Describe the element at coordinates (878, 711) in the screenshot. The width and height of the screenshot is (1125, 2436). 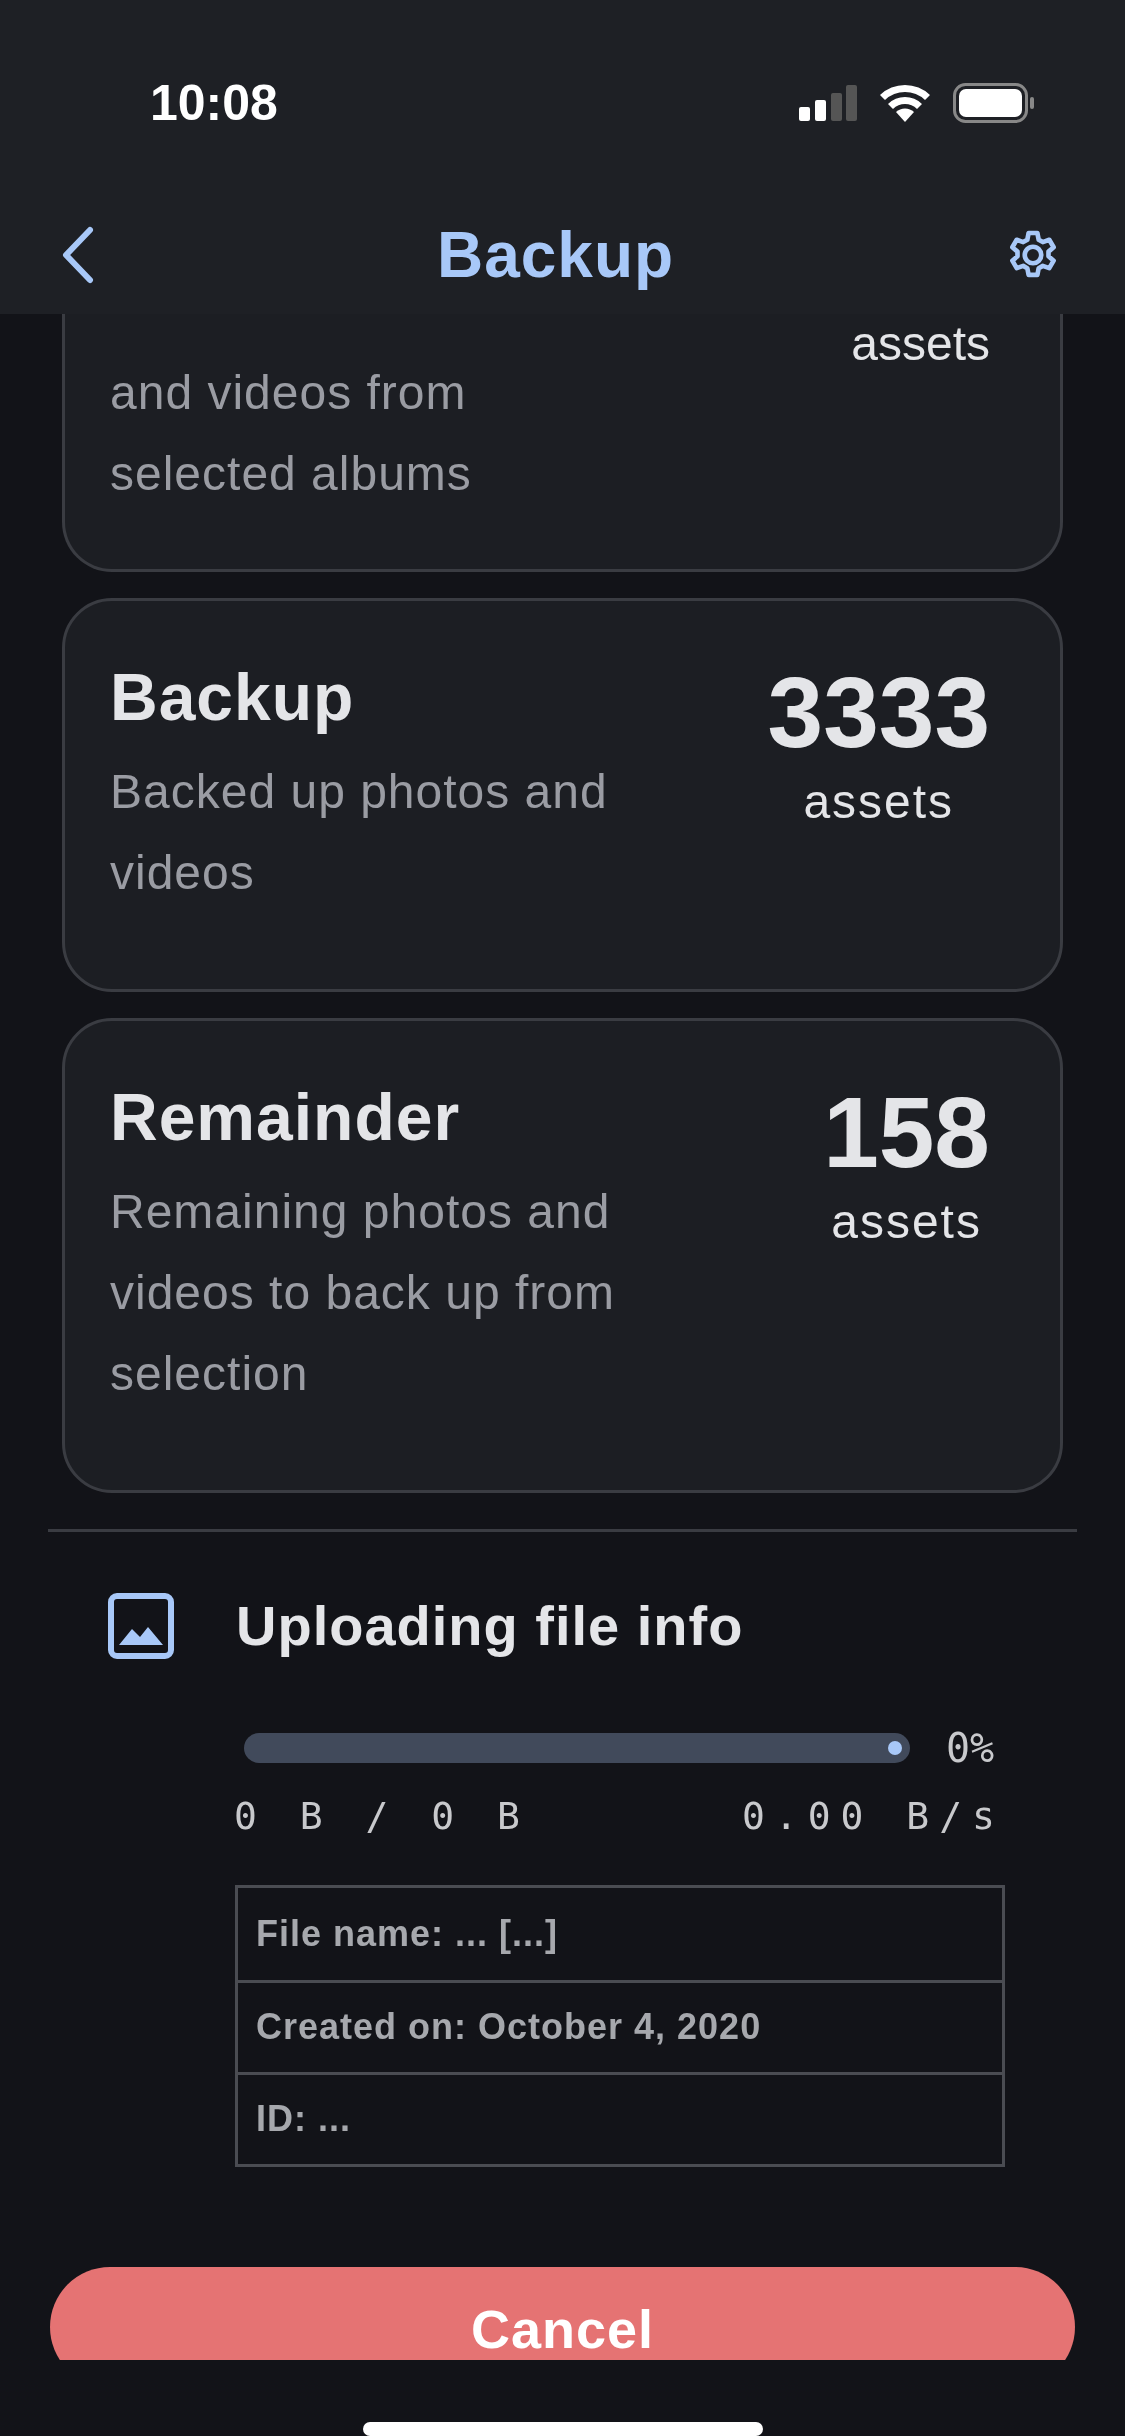
I see `asset-count: 3333` at that location.